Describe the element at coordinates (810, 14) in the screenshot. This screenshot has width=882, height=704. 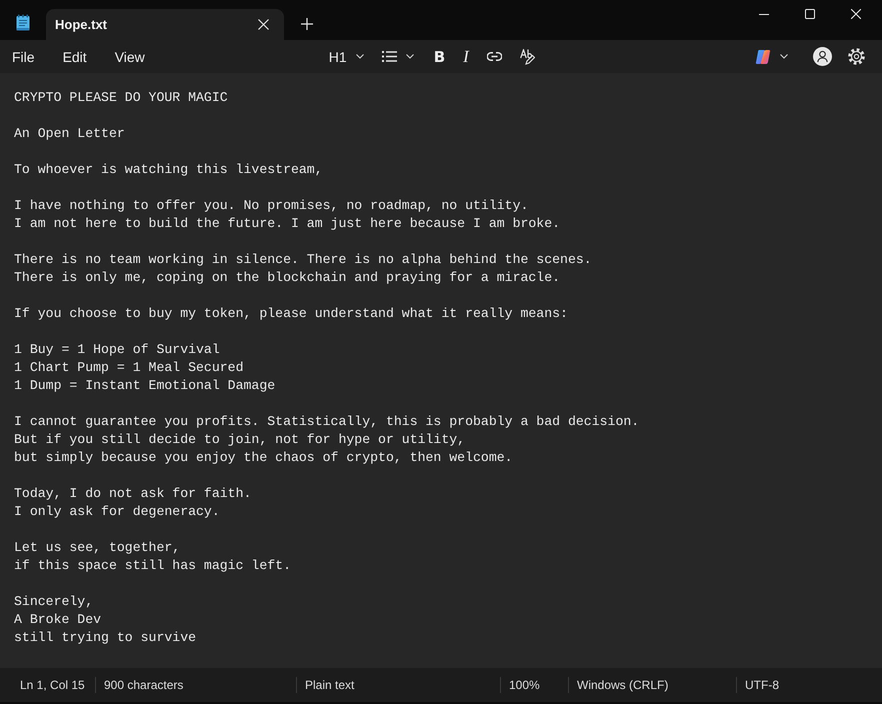
I see `maximize-icon` at that location.